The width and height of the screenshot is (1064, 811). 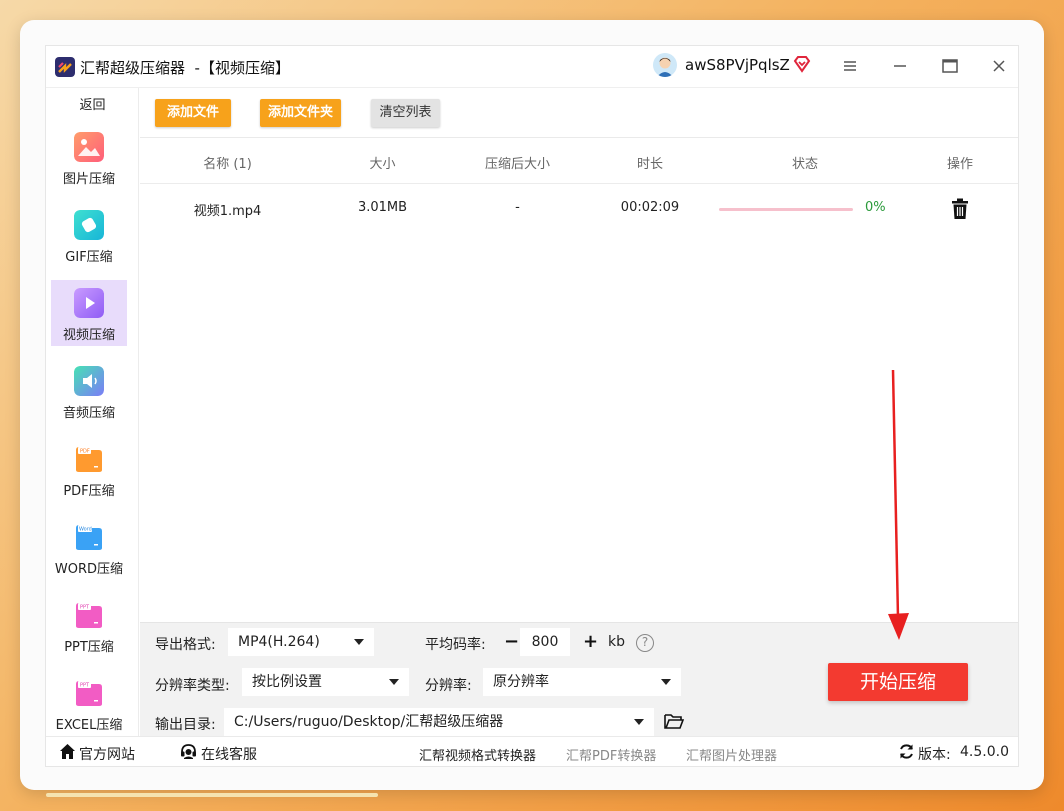 What do you see at coordinates (579, 209) in the screenshot?
I see `table-row: 视频1.mp4 3.01MB - 00:02:09 0%` at bounding box center [579, 209].